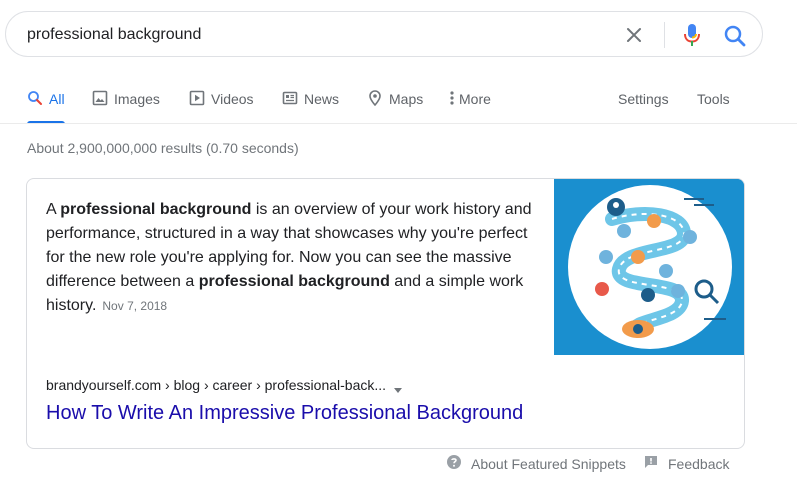 The image size is (797, 492). I want to click on feedback-icon, so click(651, 463).